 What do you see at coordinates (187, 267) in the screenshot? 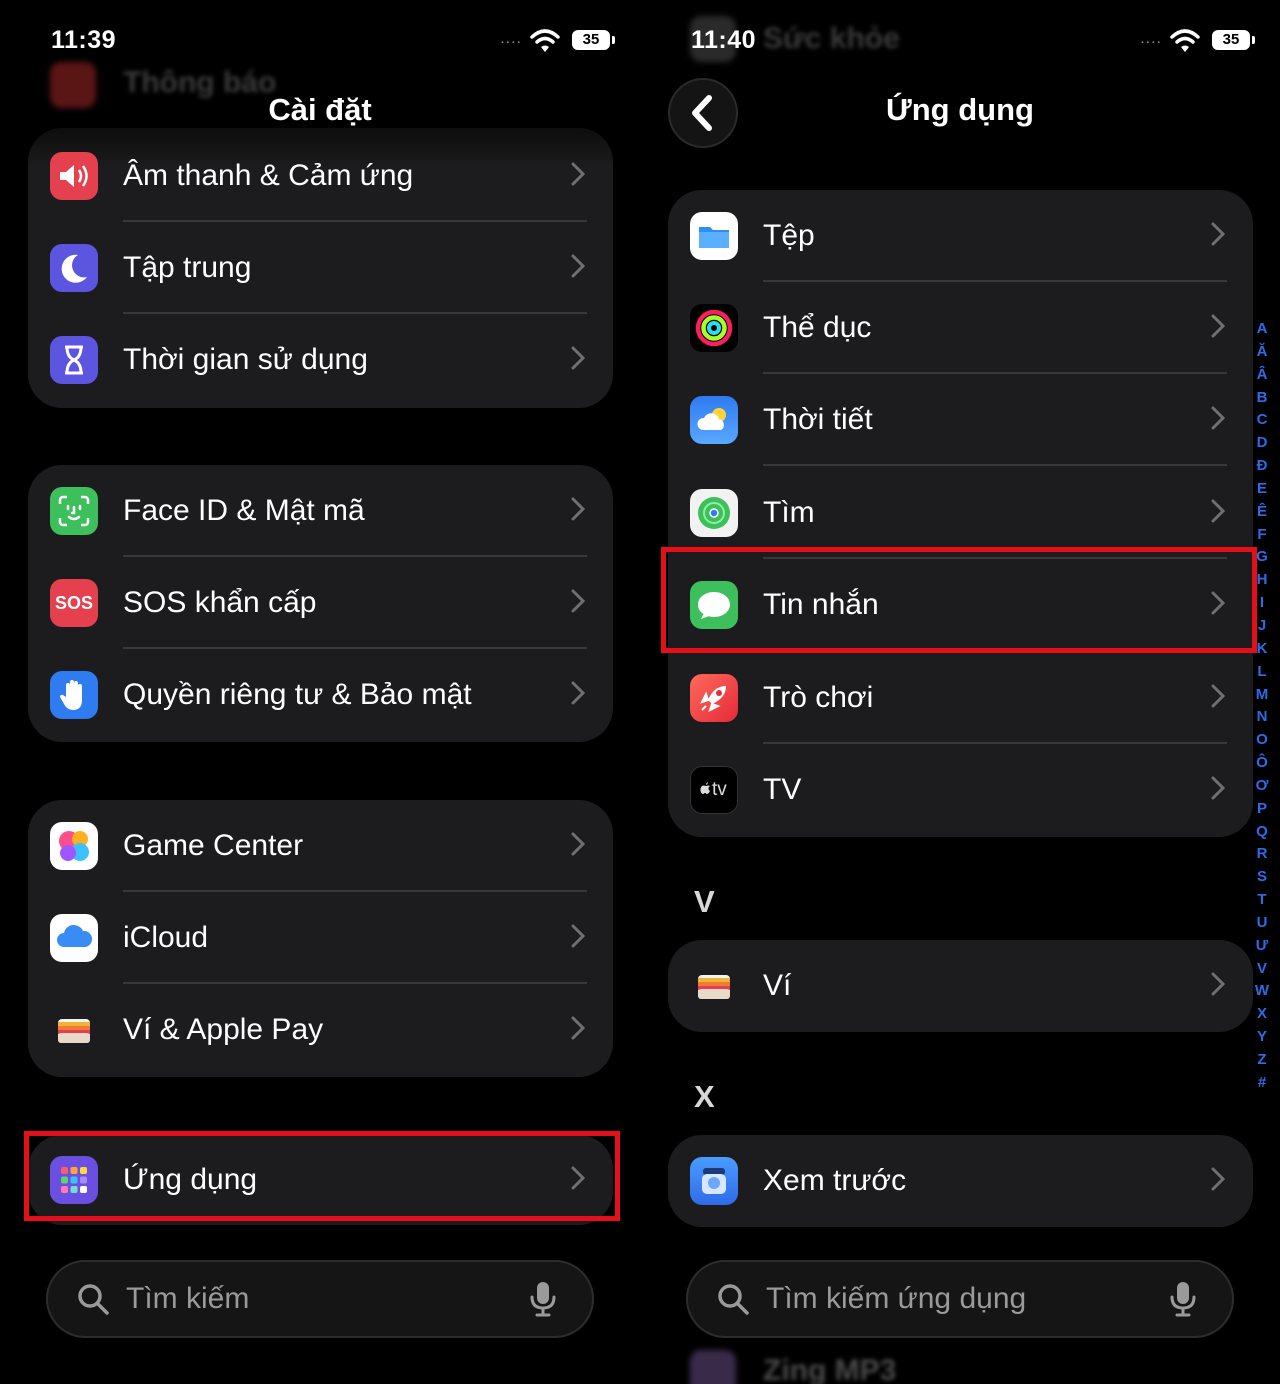
I see `row-label: Tập trung` at bounding box center [187, 267].